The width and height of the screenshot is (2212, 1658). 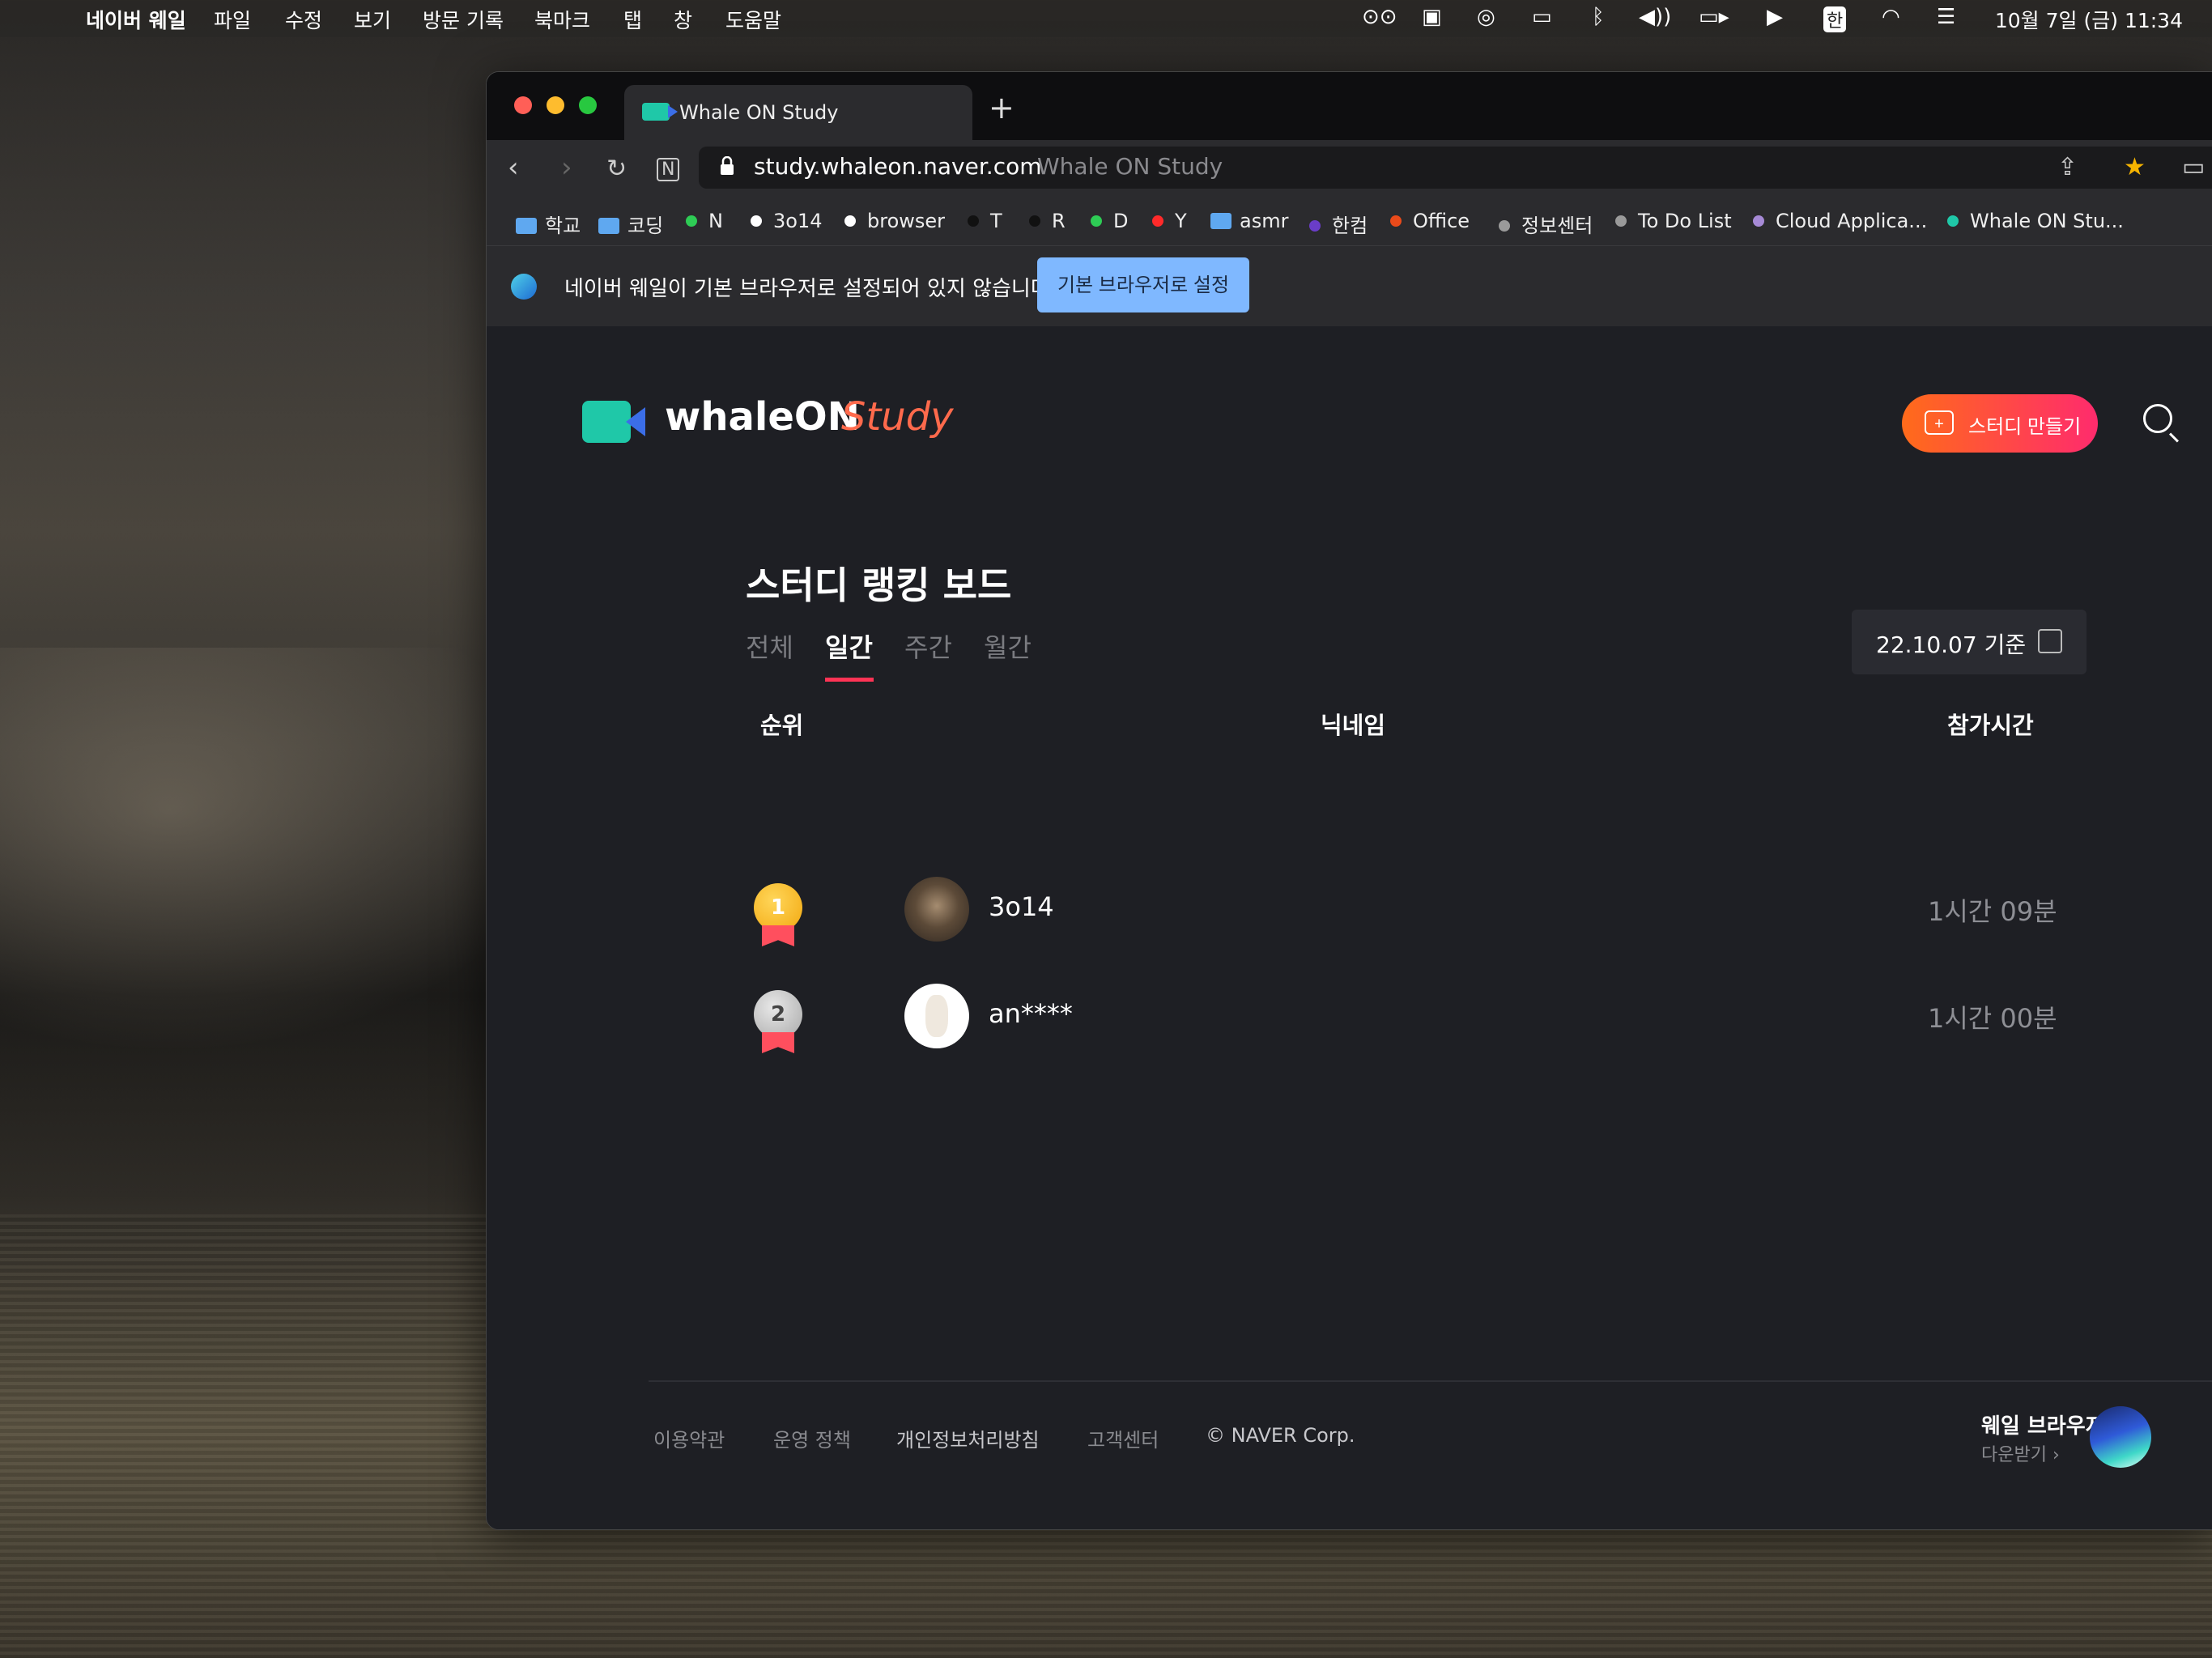 I want to click on ranking-row: 2 an**** 1시간 00분, so click(x=1349, y=1024).